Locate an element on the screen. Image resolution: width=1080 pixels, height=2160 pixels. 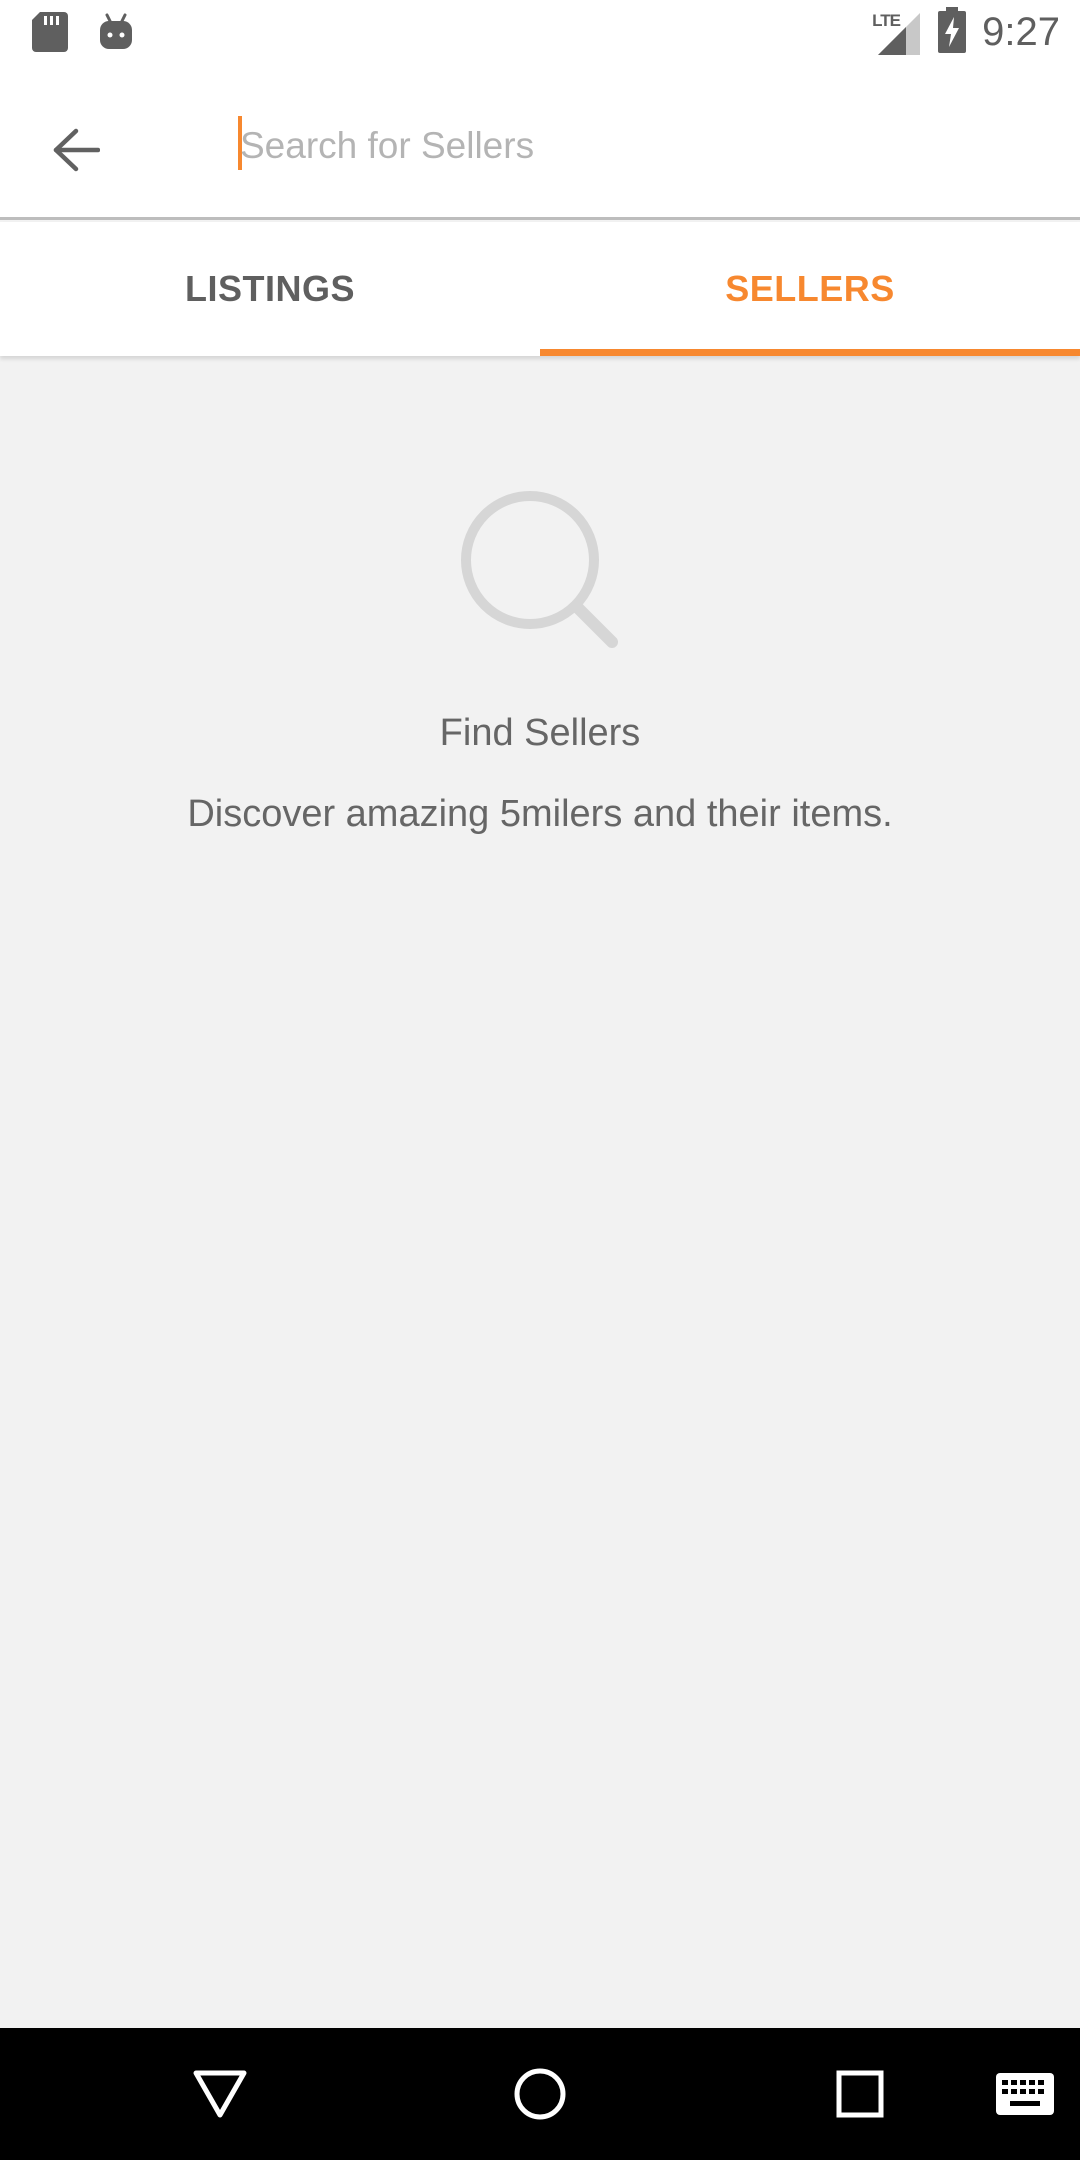
search-field is located at coordinates (638, 146).